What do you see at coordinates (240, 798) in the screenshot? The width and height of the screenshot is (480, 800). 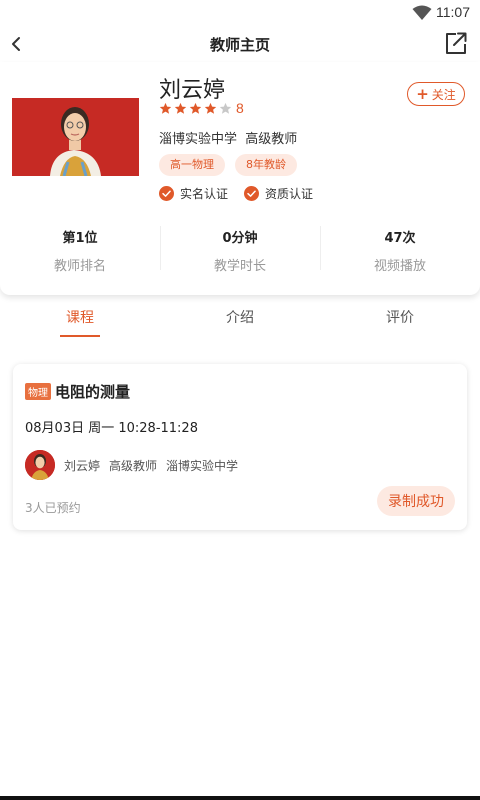 I see `bottom-edge` at bounding box center [240, 798].